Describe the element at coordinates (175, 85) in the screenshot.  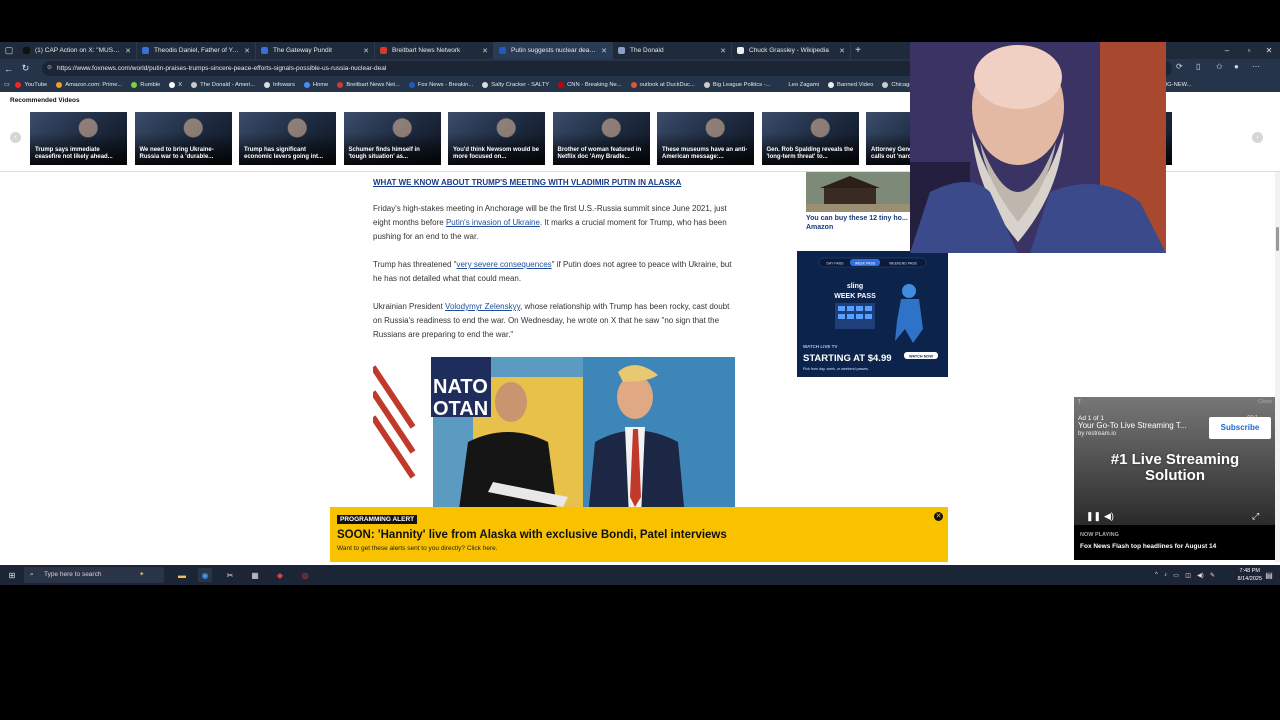
I see `bookmark-item: X` at that location.